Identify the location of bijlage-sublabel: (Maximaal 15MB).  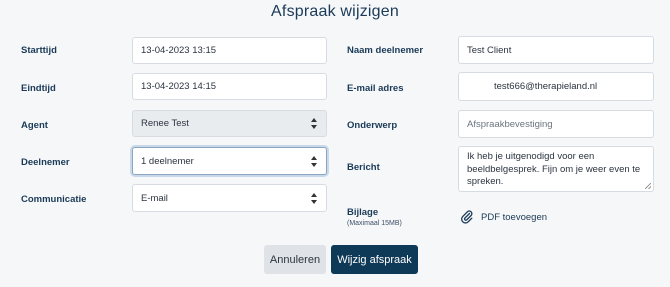
(374, 223).